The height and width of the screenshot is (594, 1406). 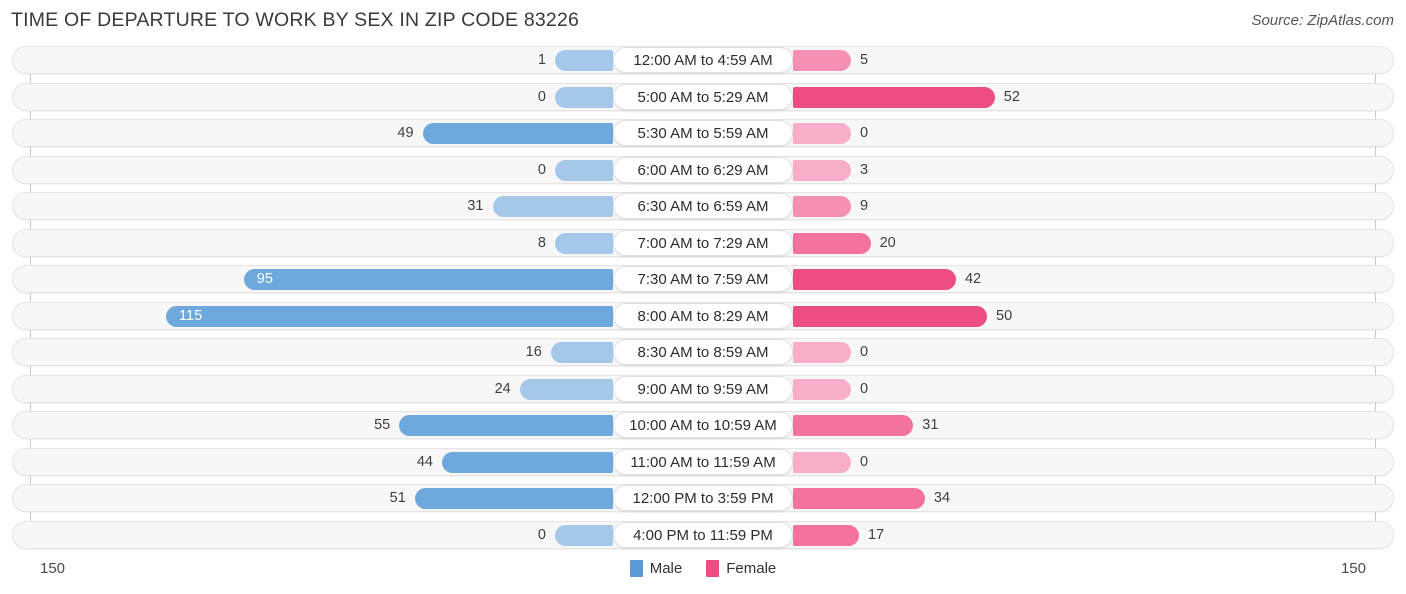 I want to click on row-category-label: 5:00 AM to 5:29 AM, so click(x=703, y=96).